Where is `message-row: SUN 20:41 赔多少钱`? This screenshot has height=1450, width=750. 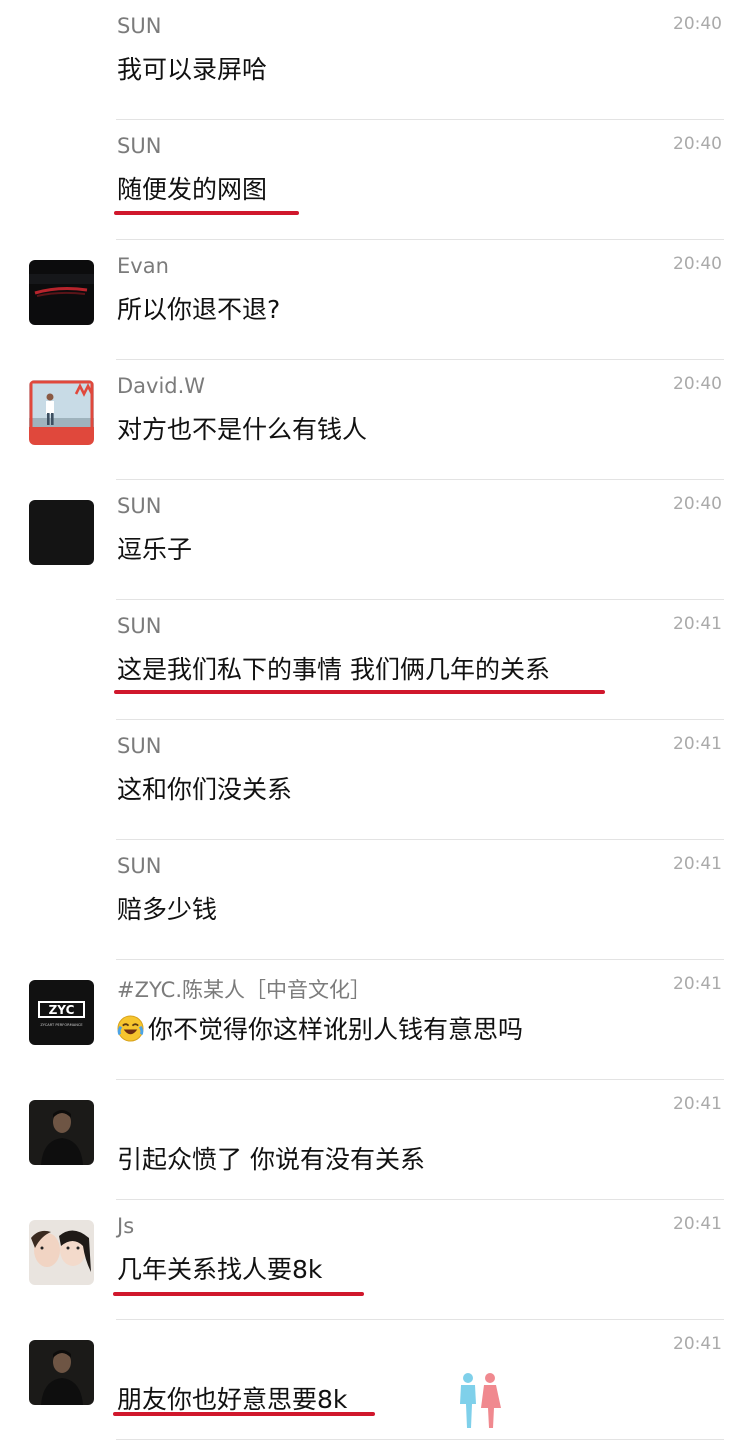 message-row: SUN 20:41 赔多少钱 is located at coordinates (375, 900).